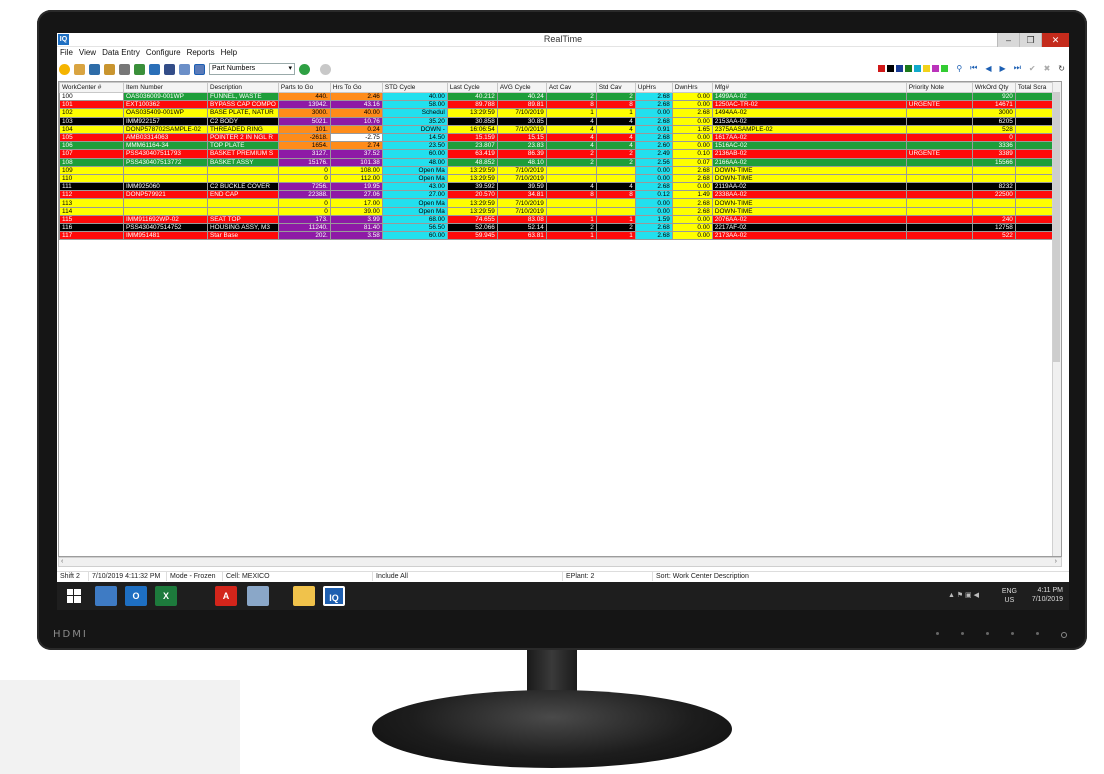  Describe the element at coordinates (653, 146) in the screenshot. I see `table-cell-up: 2.60` at that location.